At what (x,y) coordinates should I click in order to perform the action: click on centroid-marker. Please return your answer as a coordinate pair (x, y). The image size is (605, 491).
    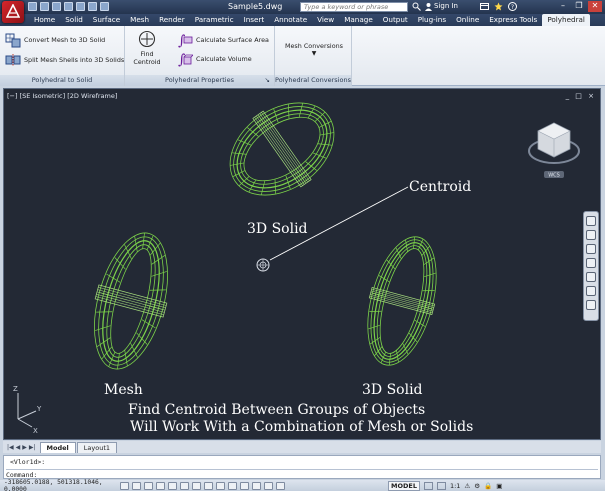
    Looking at the image, I should click on (263, 265).